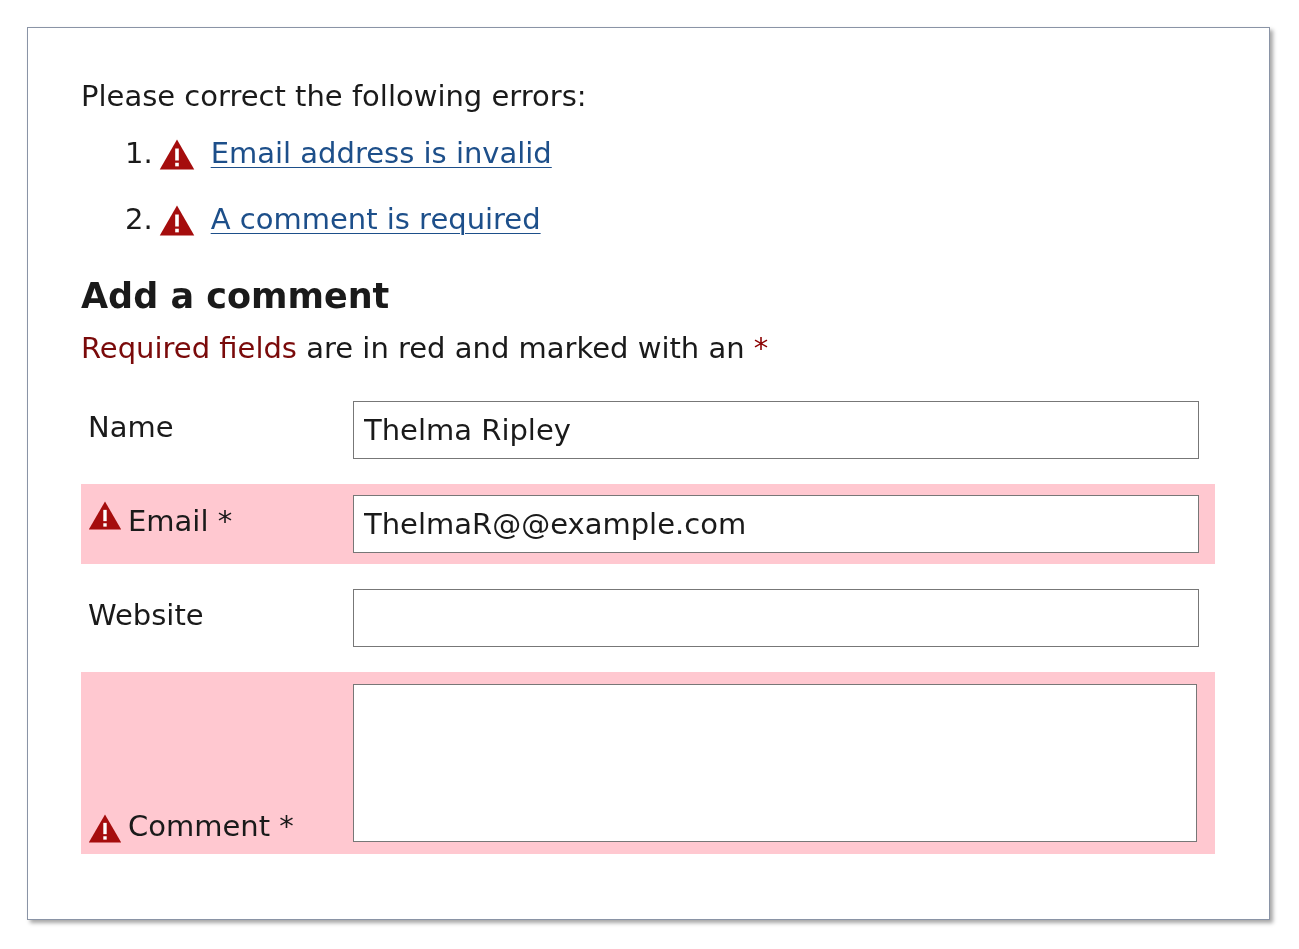 This screenshot has width=1299, height=949. What do you see at coordinates (236, 296) in the screenshot?
I see `form-heading: Add a comment` at bounding box center [236, 296].